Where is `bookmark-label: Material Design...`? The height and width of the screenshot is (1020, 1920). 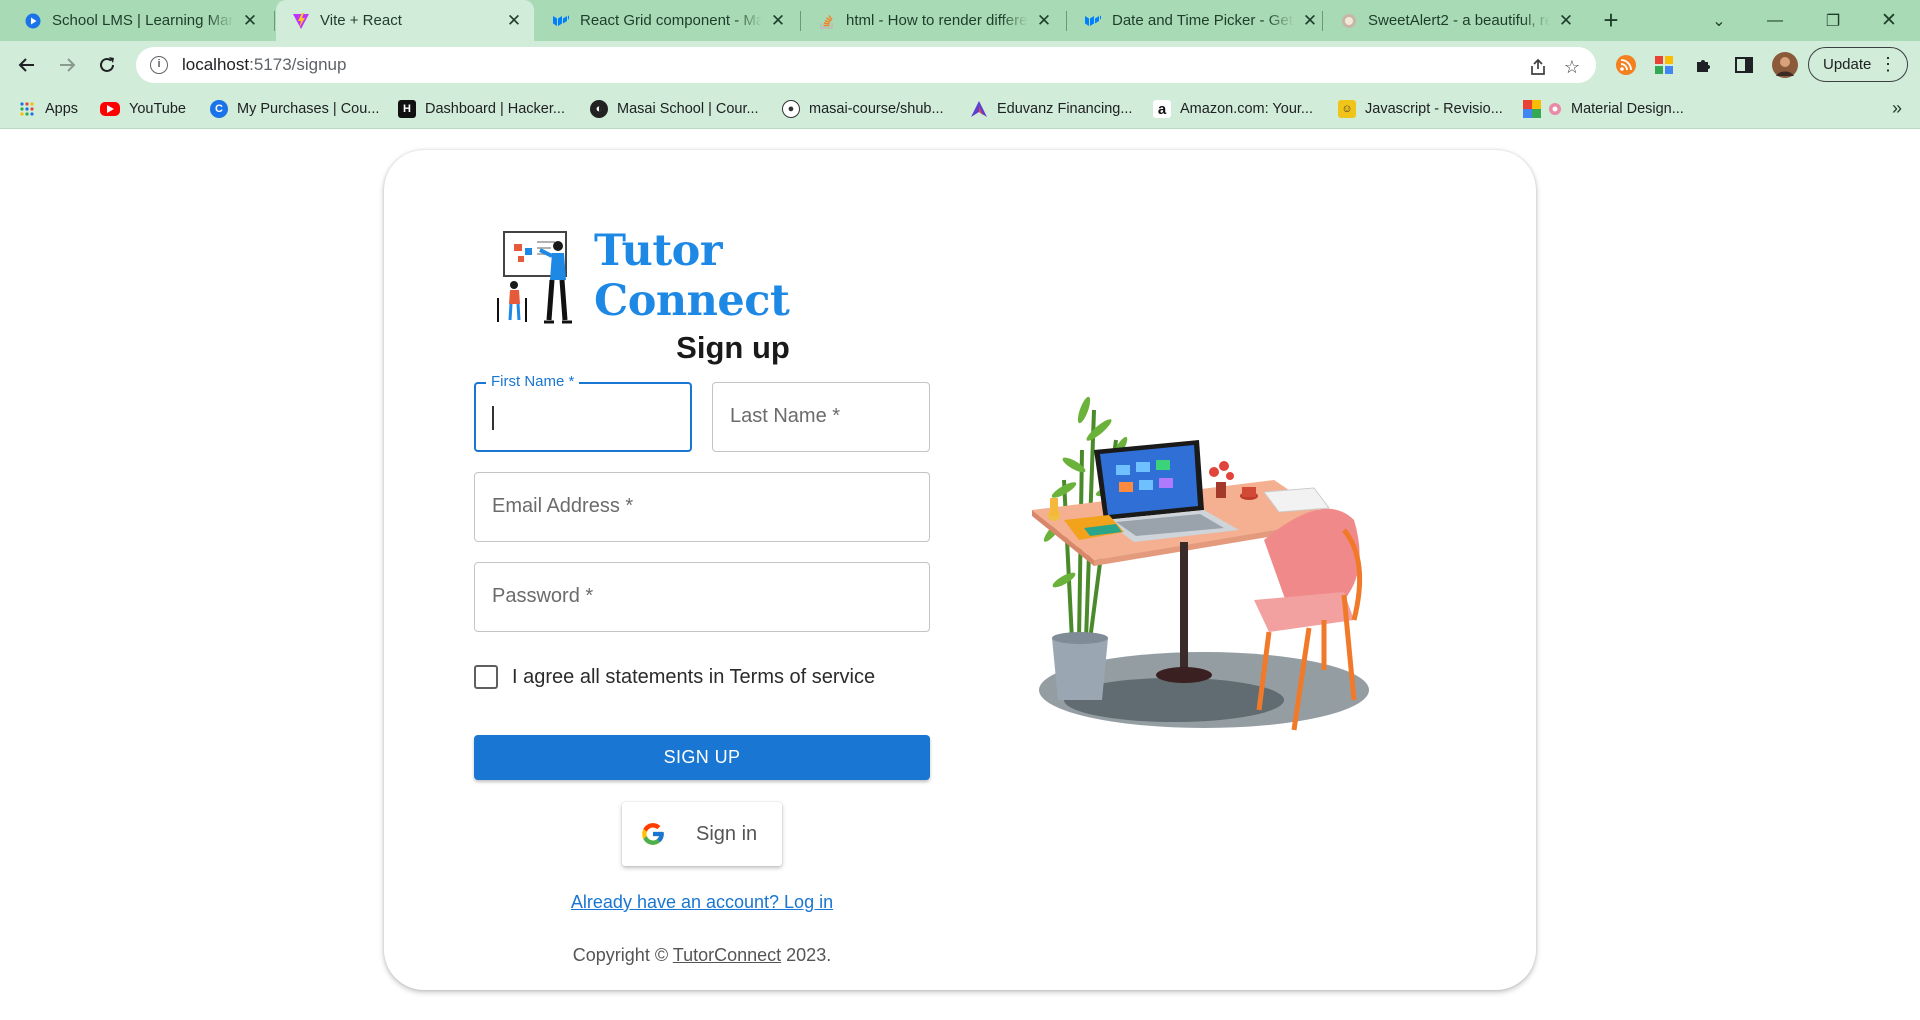
bookmark-label: Material Design... is located at coordinates (1627, 109).